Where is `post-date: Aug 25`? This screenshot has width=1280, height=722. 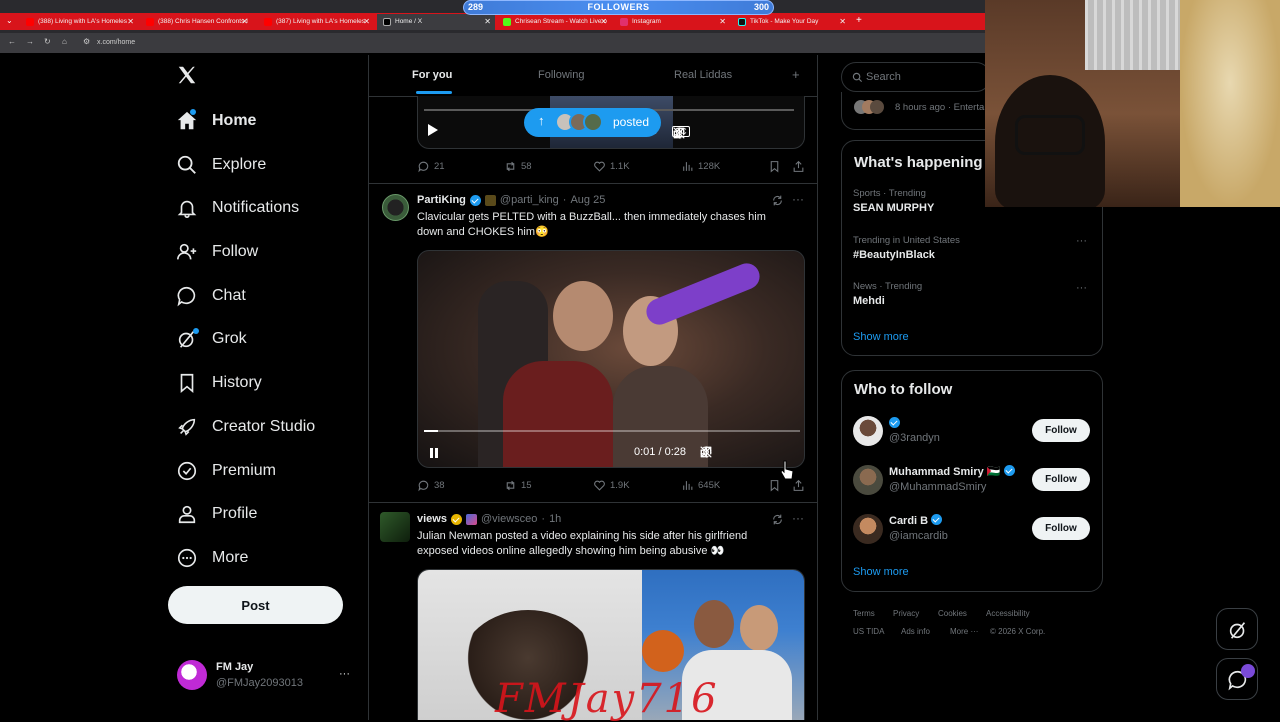
post-date: Aug 25 is located at coordinates (587, 200).